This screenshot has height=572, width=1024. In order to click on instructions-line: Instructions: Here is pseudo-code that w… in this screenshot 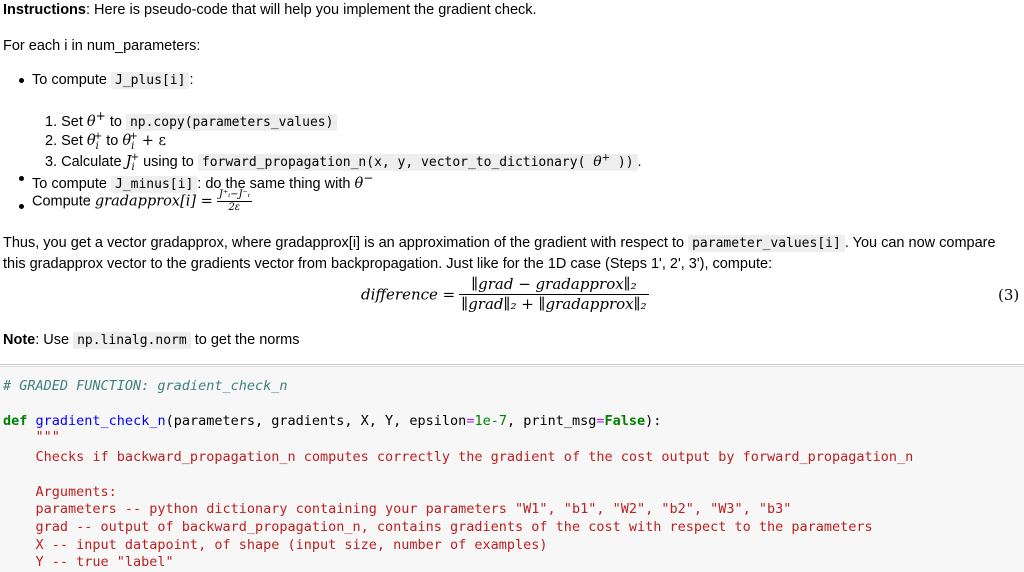, I will do `click(270, 10)`.